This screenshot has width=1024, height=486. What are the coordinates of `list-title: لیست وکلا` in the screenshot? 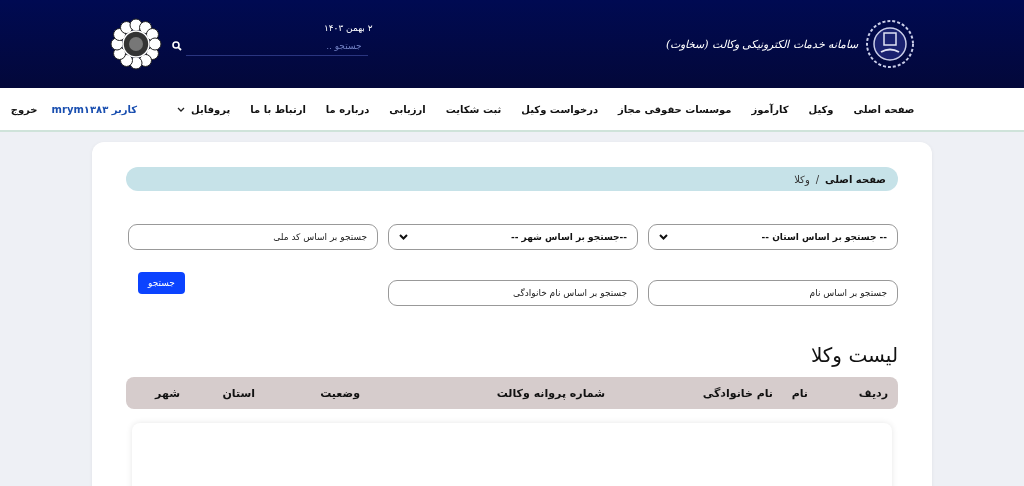 It's located at (853, 355).